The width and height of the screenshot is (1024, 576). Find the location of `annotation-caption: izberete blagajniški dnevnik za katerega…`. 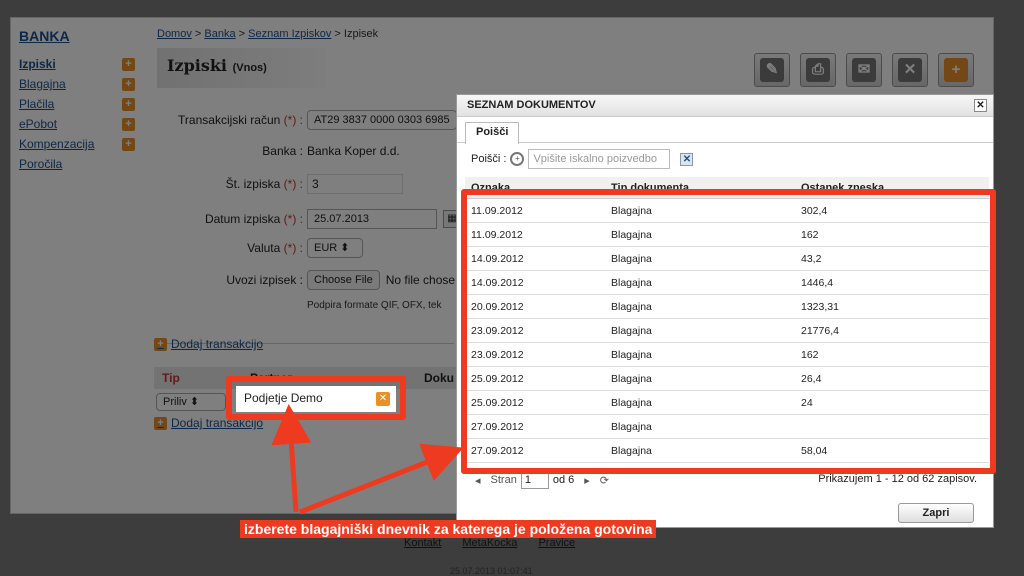

annotation-caption: izberete blagajniški dnevnik za katerega… is located at coordinates (448, 529).